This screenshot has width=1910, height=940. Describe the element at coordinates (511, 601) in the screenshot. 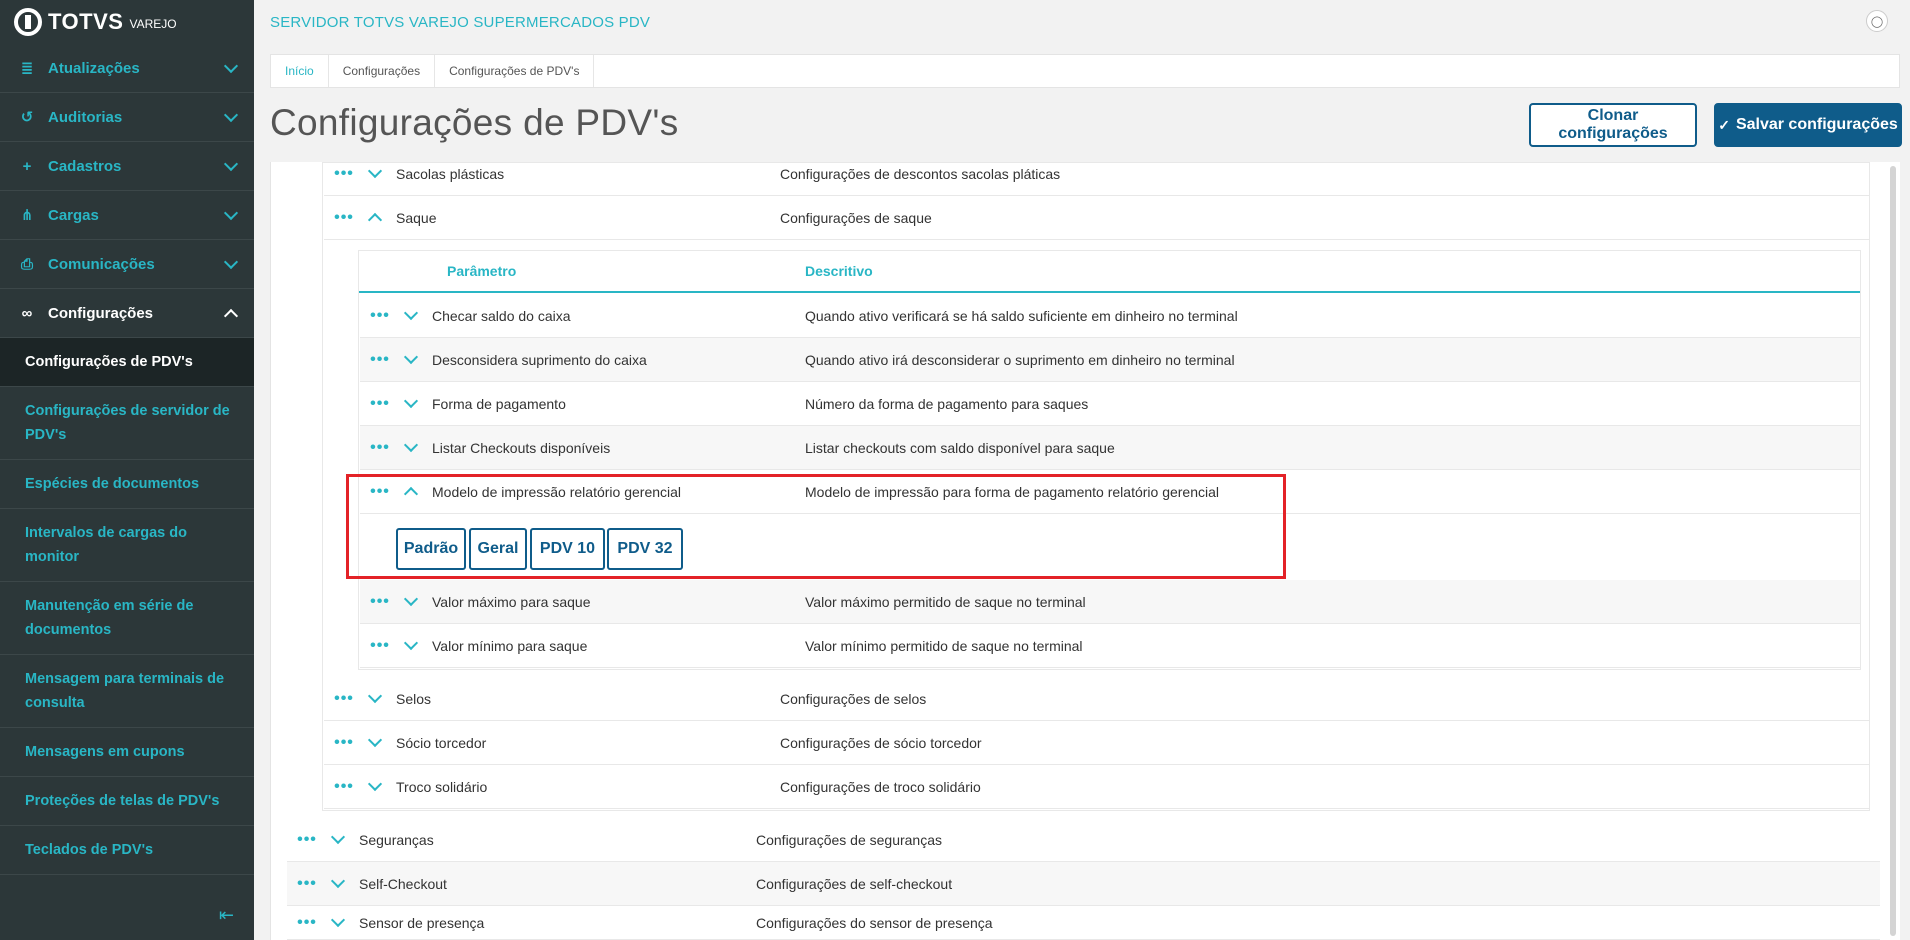

I see `param-name: Valor máximo para saque` at that location.